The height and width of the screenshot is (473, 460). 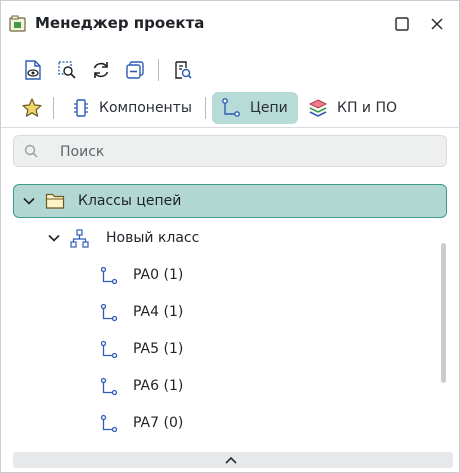 I want to click on zoom-area-icon, so click(x=67, y=70).